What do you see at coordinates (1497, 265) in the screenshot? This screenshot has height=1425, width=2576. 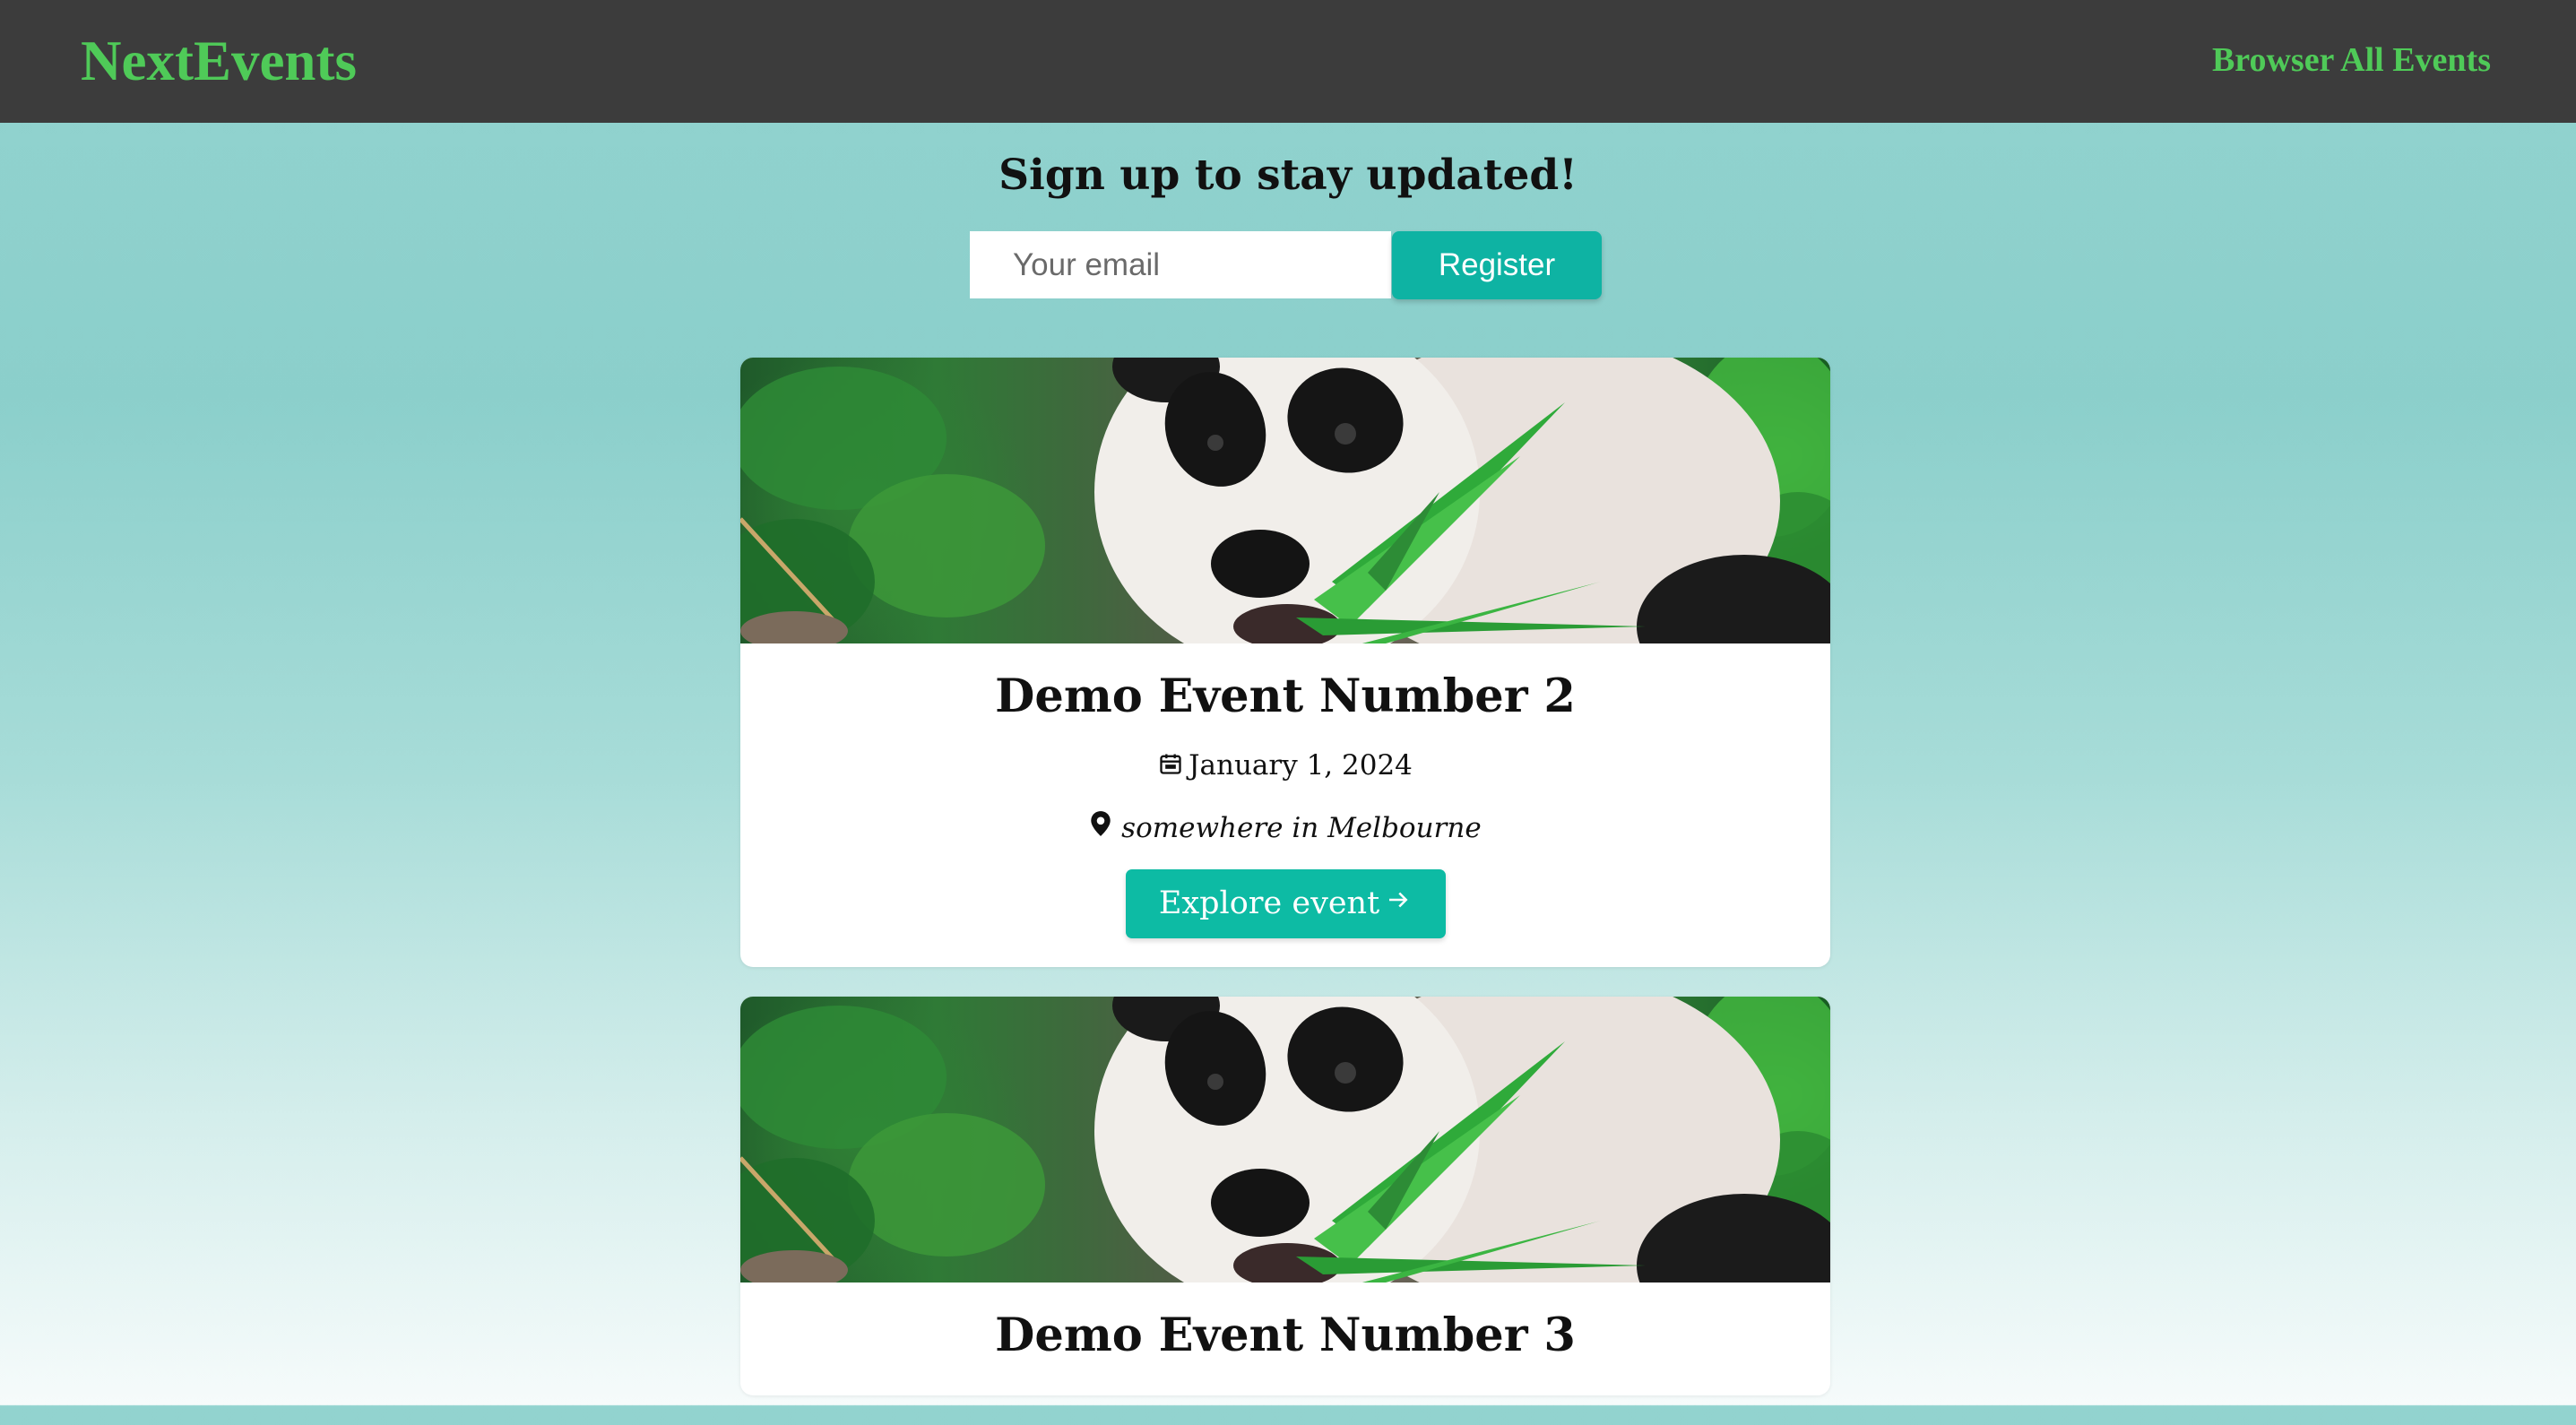 I see `register-button: Register` at bounding box center [1497, 265].